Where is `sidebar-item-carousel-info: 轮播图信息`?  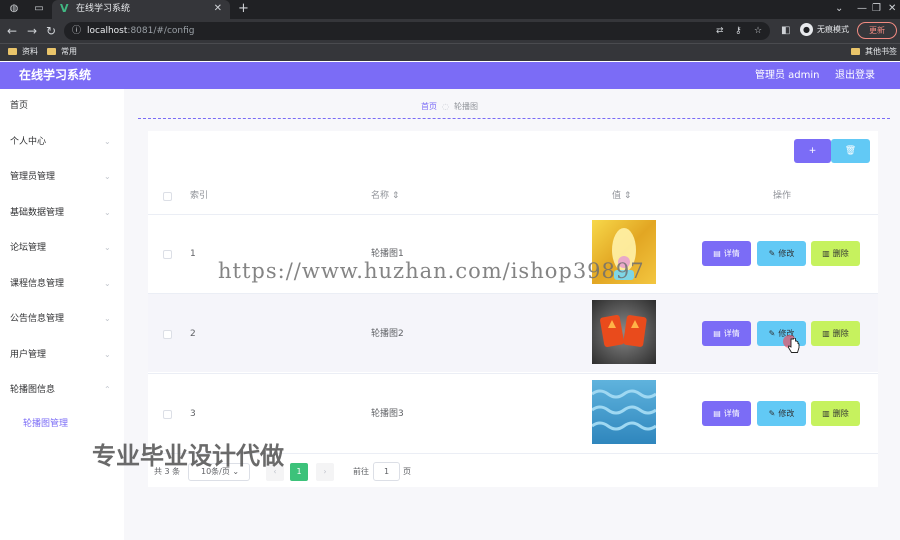 sidebar-item-carousel-info: 轮播图信息 is located at coordinates (32, 390).